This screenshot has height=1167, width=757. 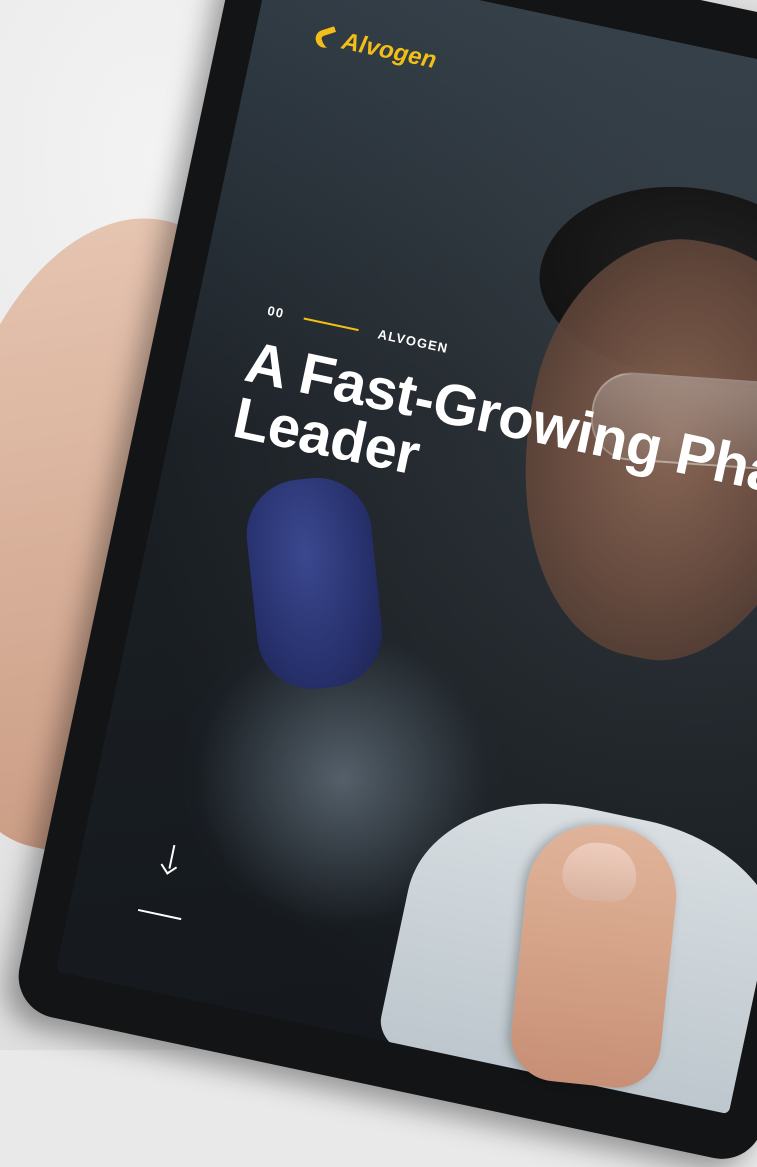 What do you see at coordinates (276, 312) in the screenshot?
I see `hero-index: 00` at bounding box center [276, 312].